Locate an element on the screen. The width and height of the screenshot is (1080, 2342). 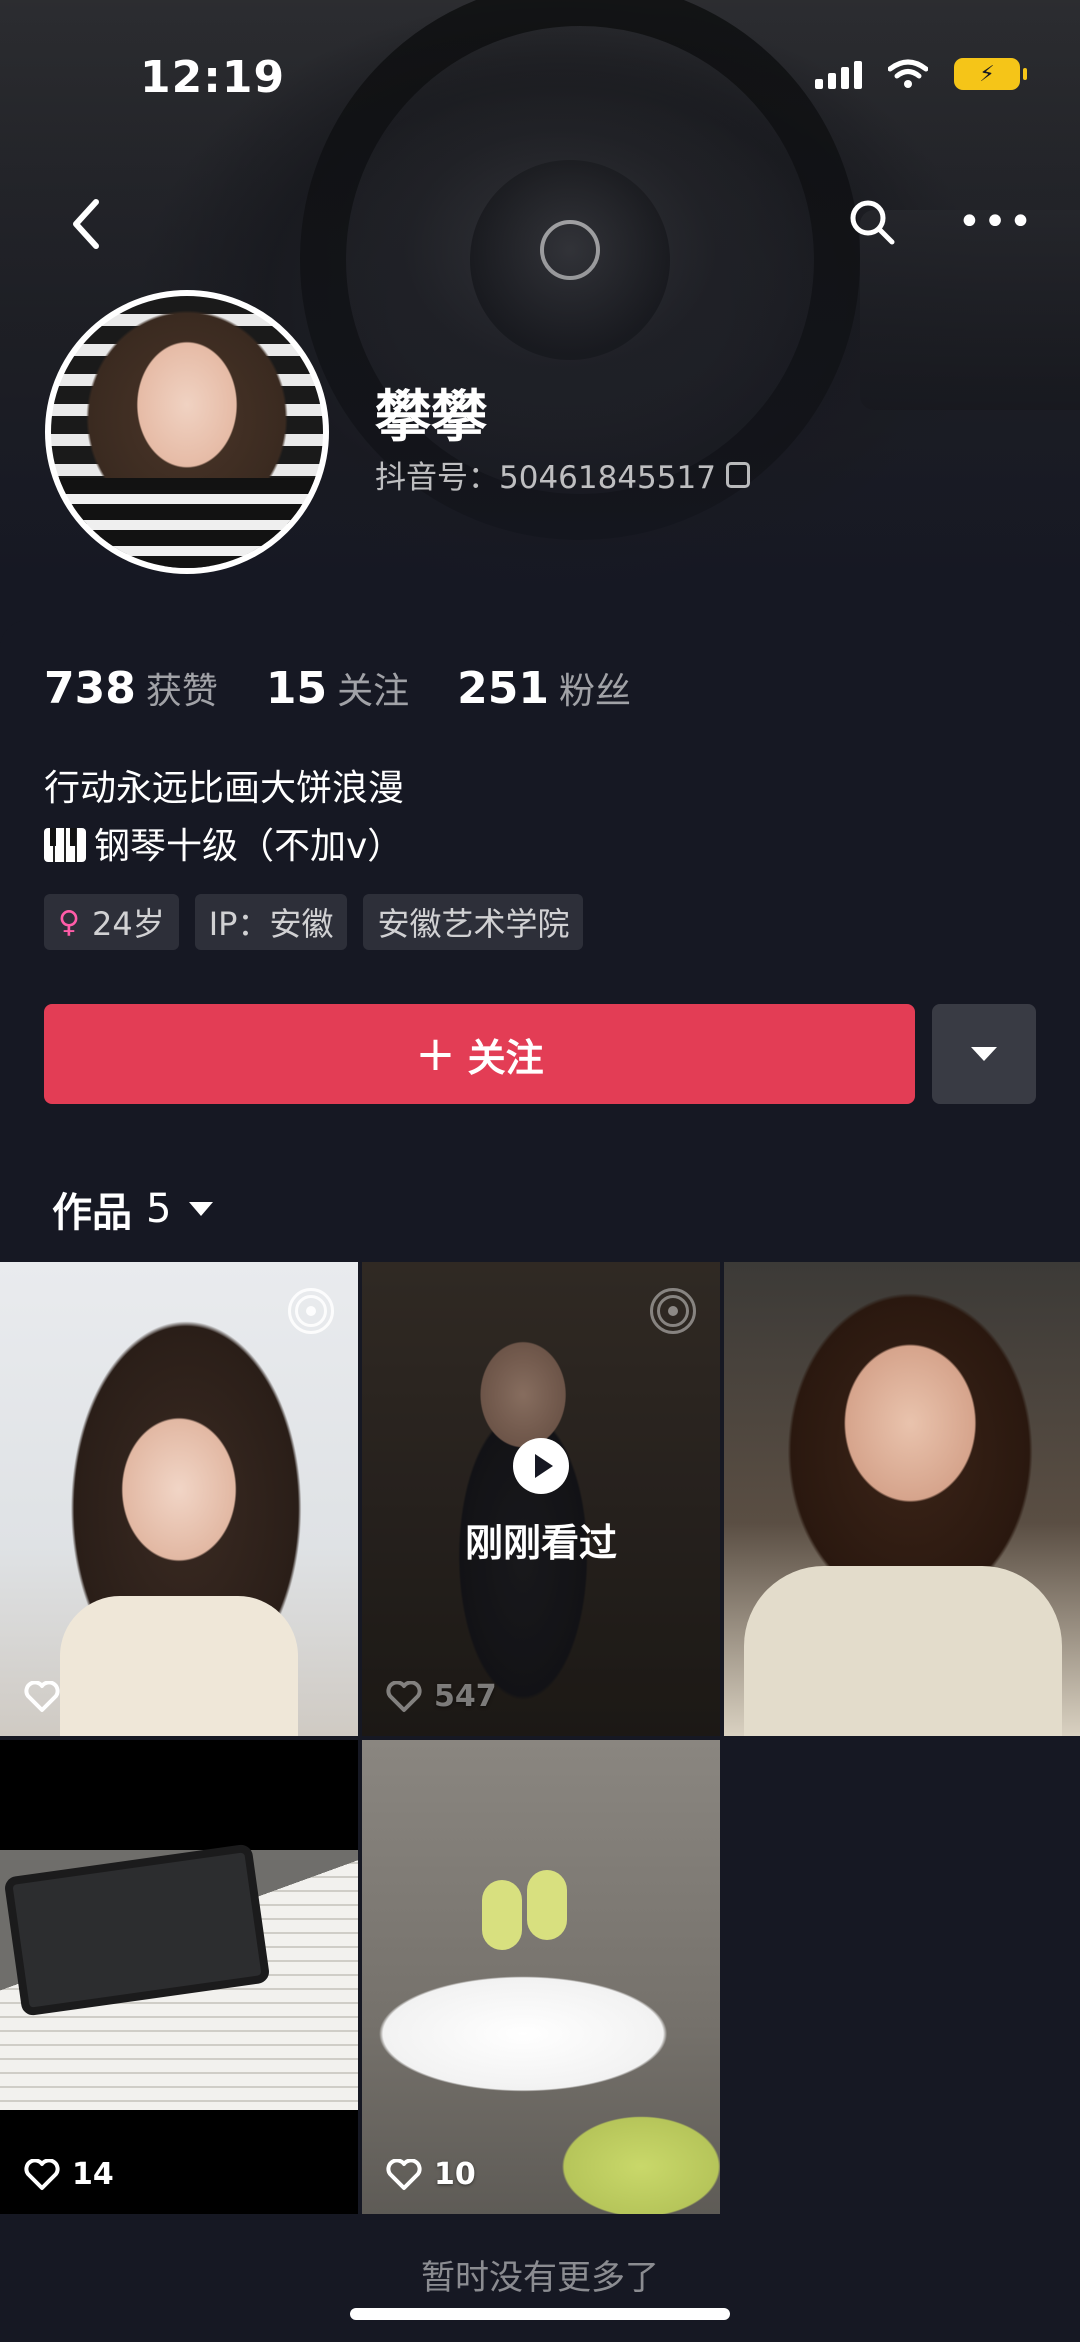
chevron-down-icon is located at coordinates (984, 1054).